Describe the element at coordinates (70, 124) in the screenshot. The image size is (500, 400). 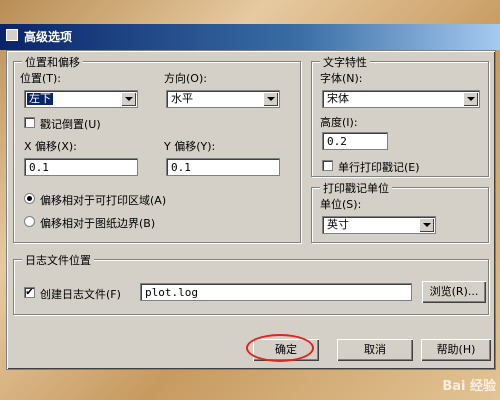
I see `invert-stamp-label: 戳记倒置(U)` at that location.